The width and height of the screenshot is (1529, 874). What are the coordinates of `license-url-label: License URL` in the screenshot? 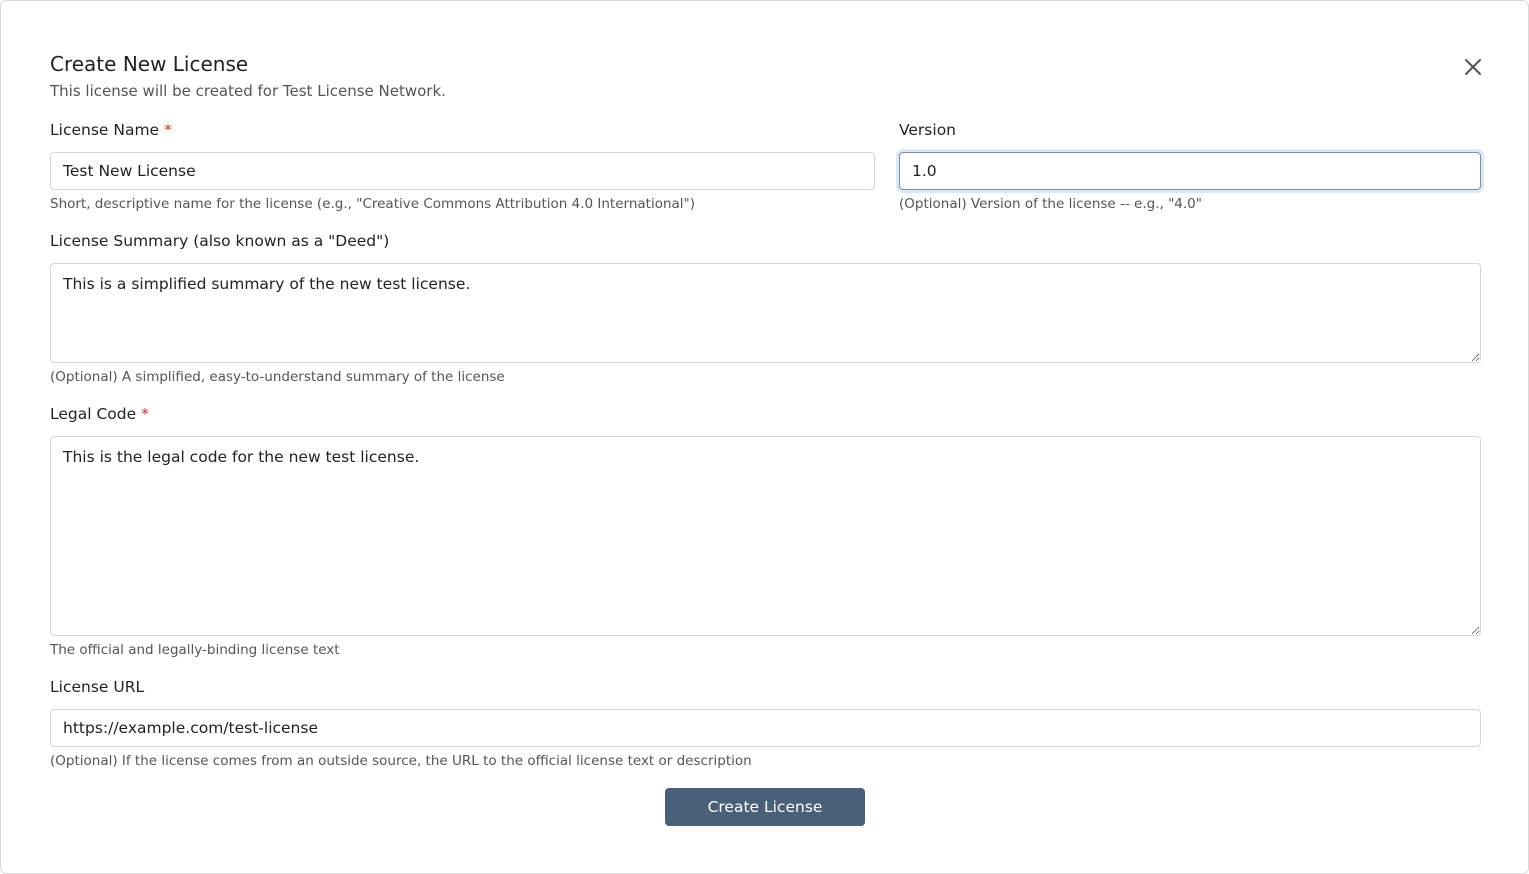 It's located at (97, 687).